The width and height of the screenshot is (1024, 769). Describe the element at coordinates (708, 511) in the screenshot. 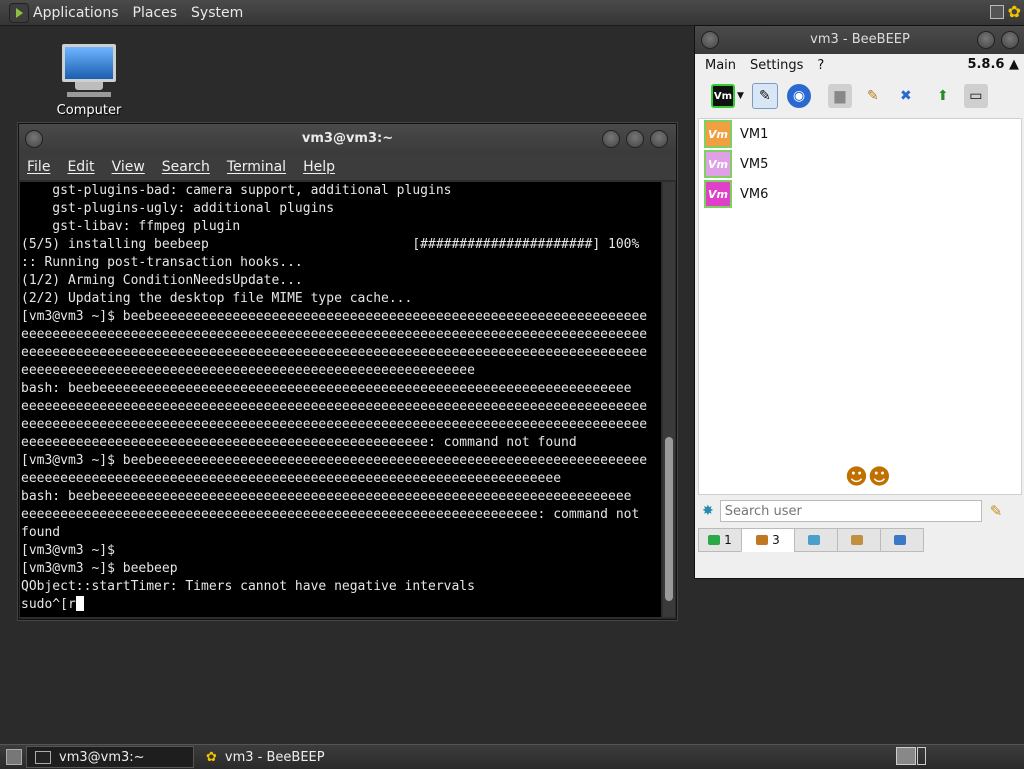

I see `gear-icon: ✸` at that location.